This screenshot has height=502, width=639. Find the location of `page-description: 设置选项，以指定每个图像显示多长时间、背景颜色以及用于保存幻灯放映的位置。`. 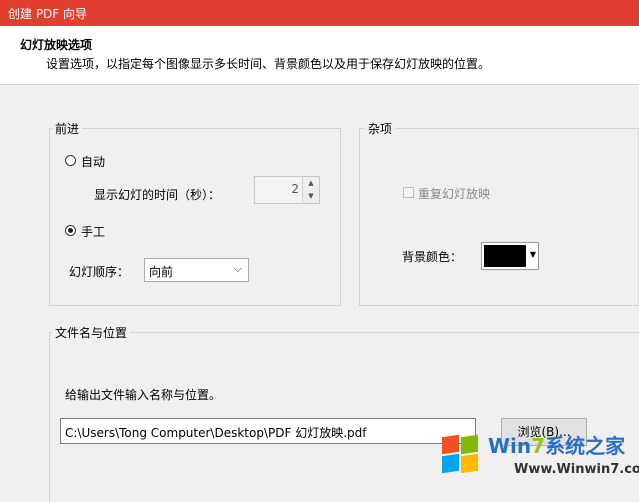

page-description: 设置选项，以指定每个图像显示多长时间、背景颜色以及用于保存幻灯放映的位置。 is located at coordinates (268, 64).